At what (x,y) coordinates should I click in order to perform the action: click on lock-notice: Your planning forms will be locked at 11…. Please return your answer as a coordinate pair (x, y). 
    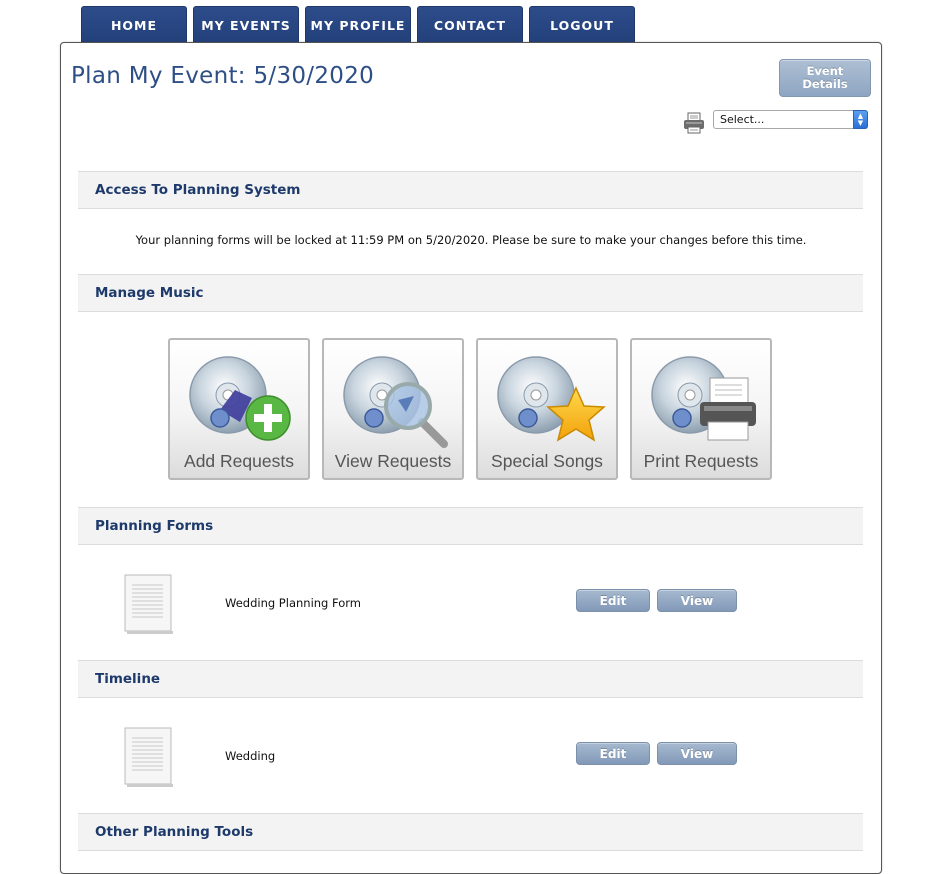
    Looking at the image, I should click on (471, 240).